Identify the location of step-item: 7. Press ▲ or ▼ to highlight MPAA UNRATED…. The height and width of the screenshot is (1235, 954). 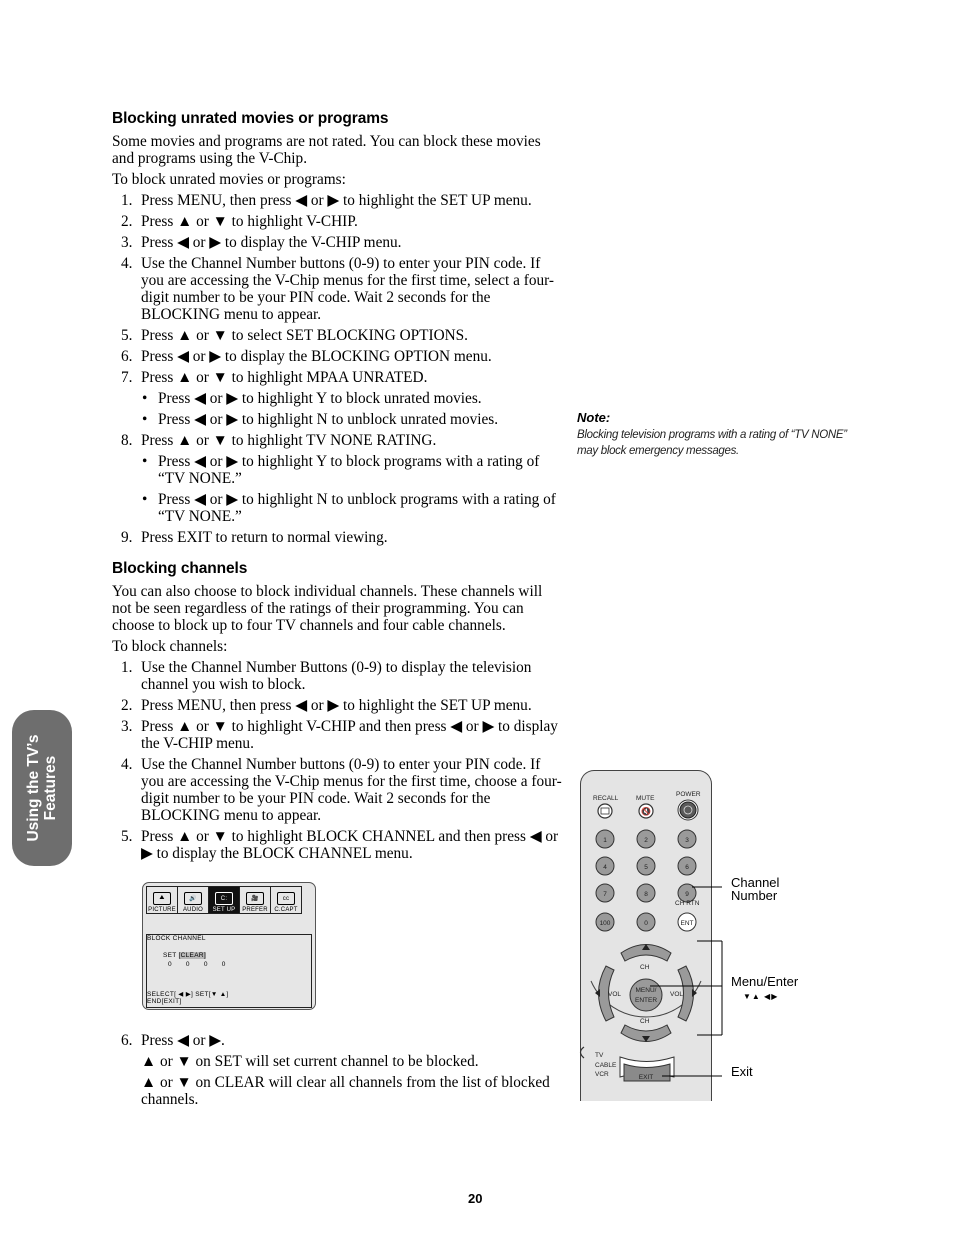
(337, 398).